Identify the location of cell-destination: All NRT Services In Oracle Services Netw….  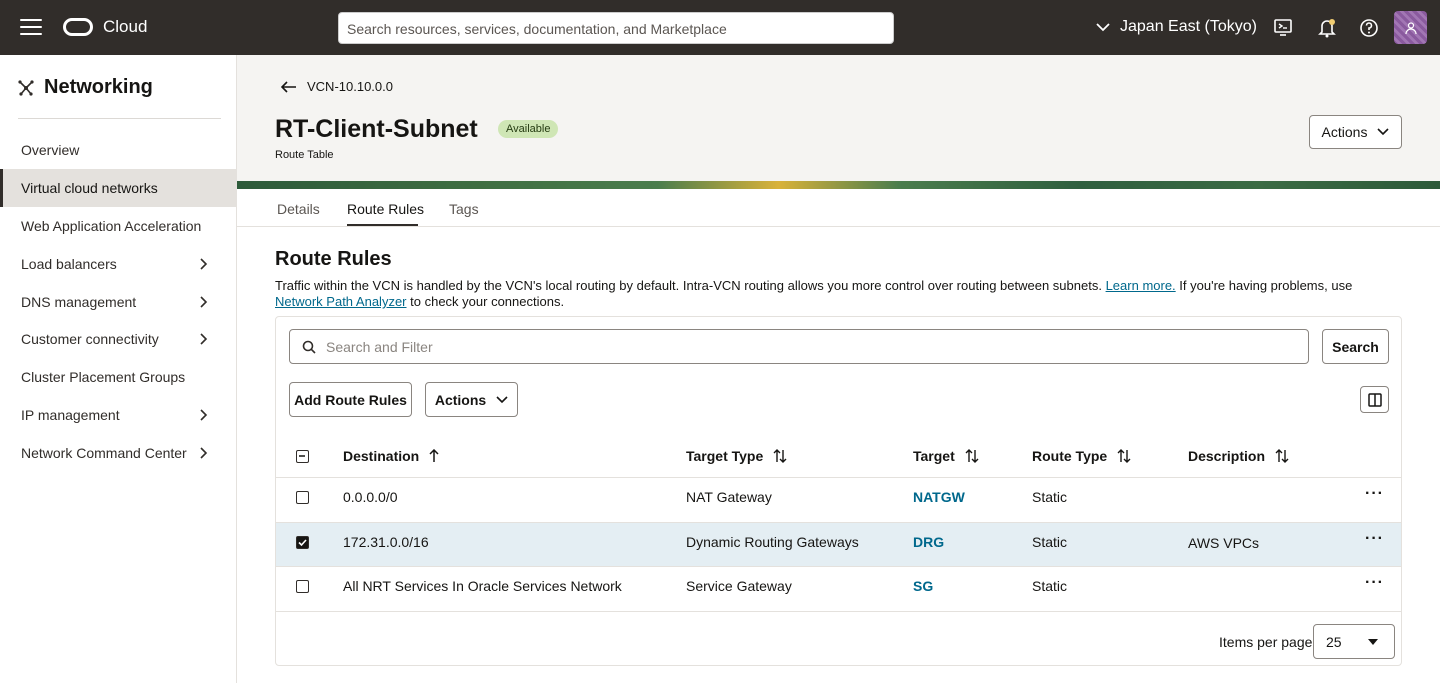
(482, 586).